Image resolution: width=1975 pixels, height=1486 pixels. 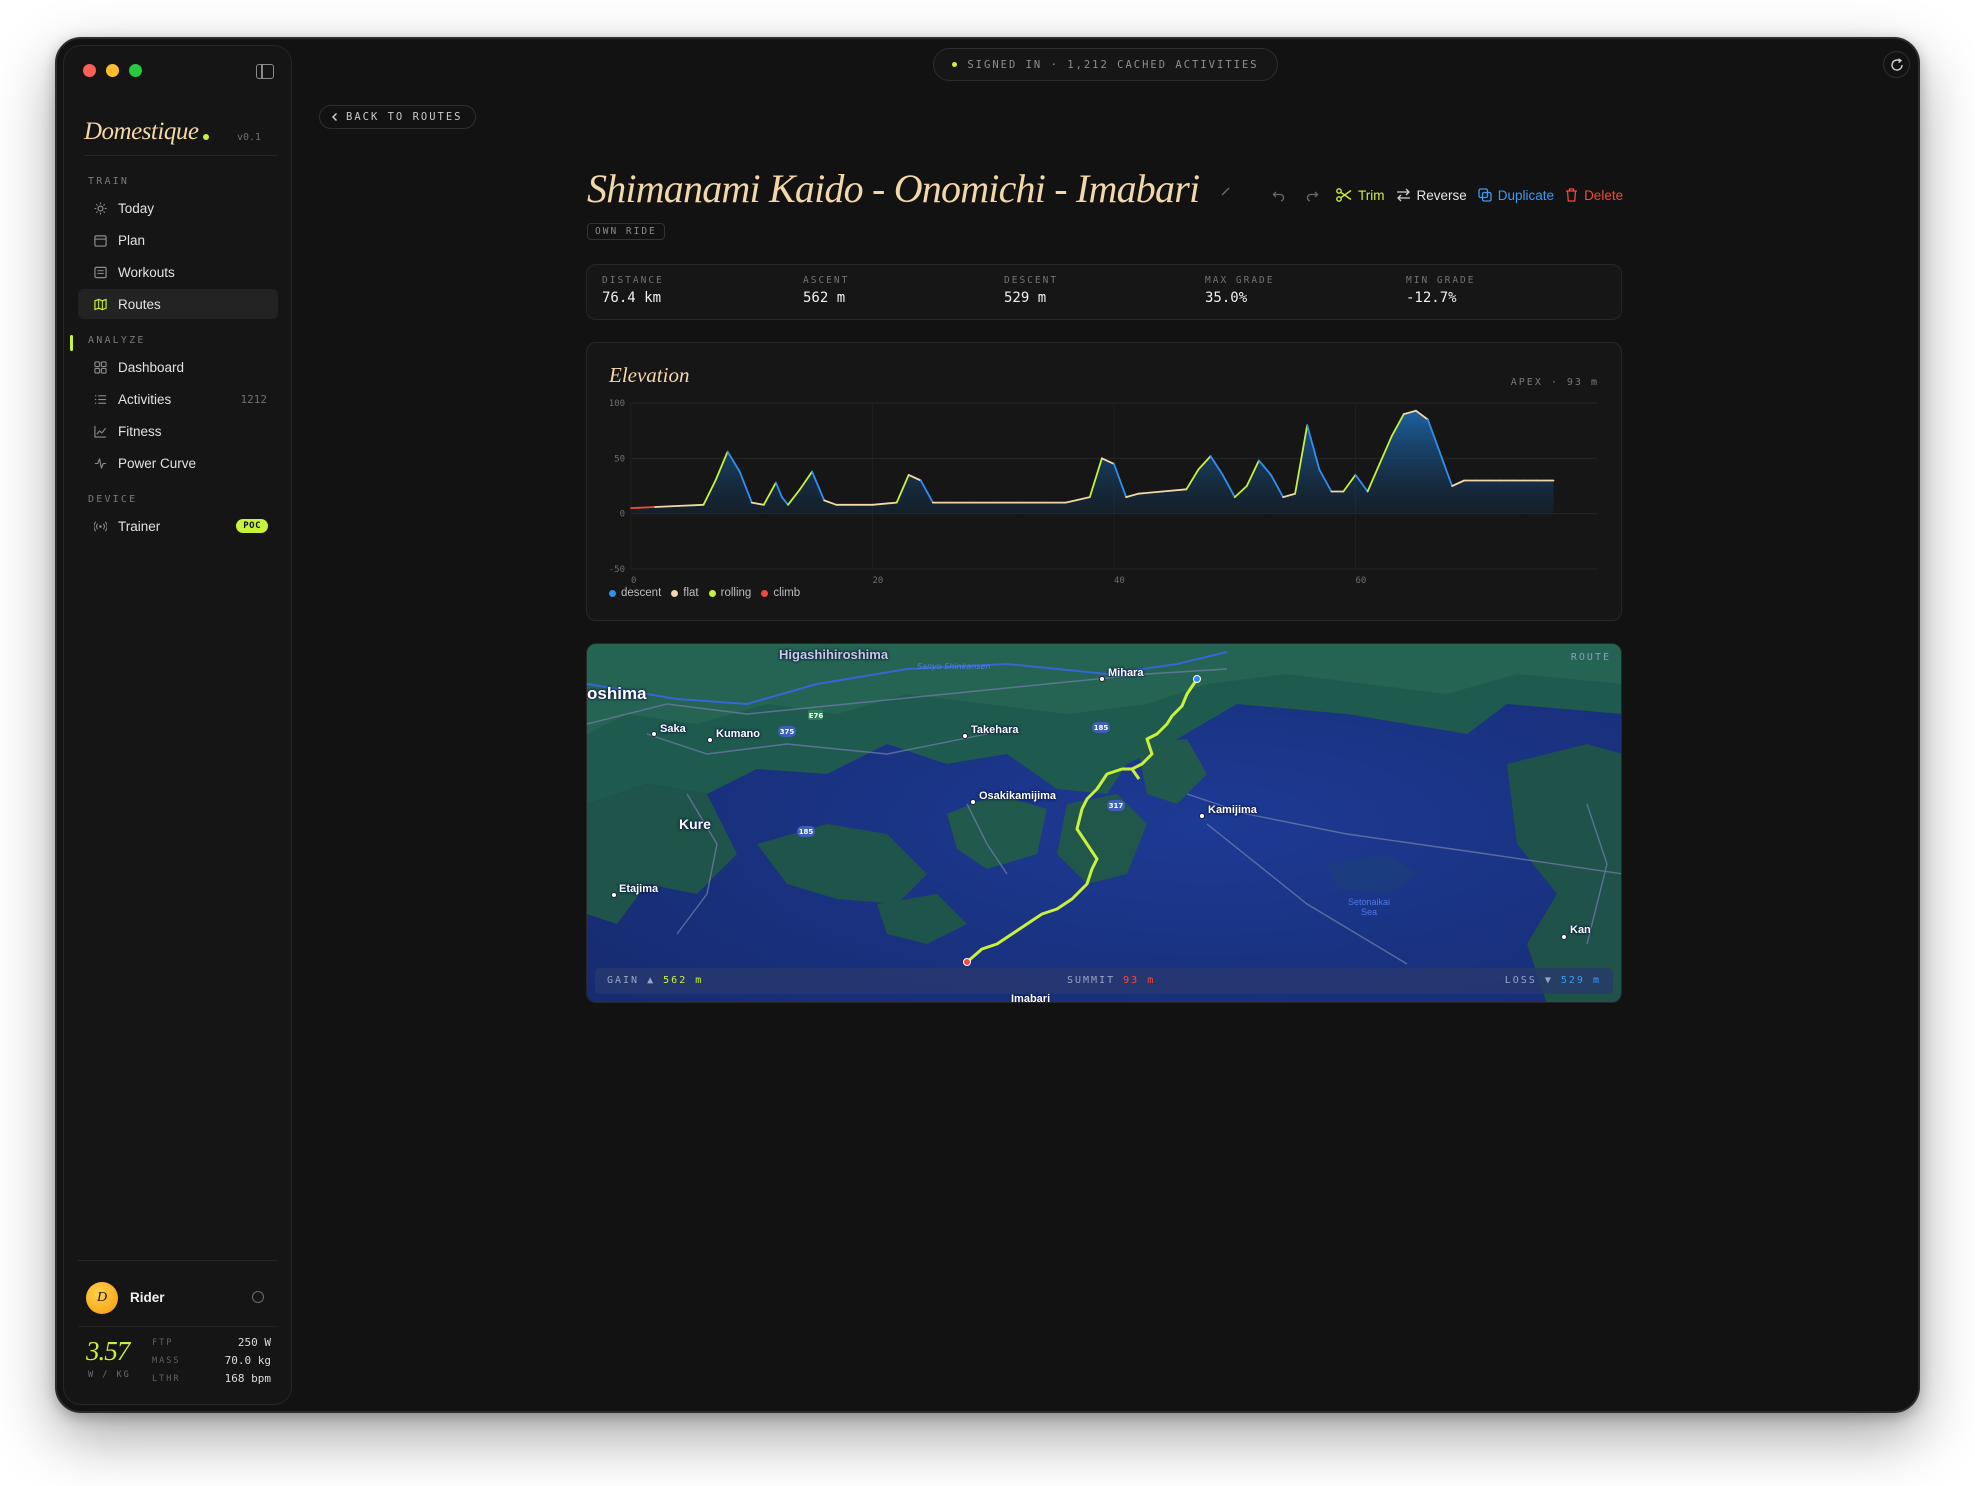 I want to click on back-to-routes-button: BACK TO ROUTES, so click(x=397, y=117).